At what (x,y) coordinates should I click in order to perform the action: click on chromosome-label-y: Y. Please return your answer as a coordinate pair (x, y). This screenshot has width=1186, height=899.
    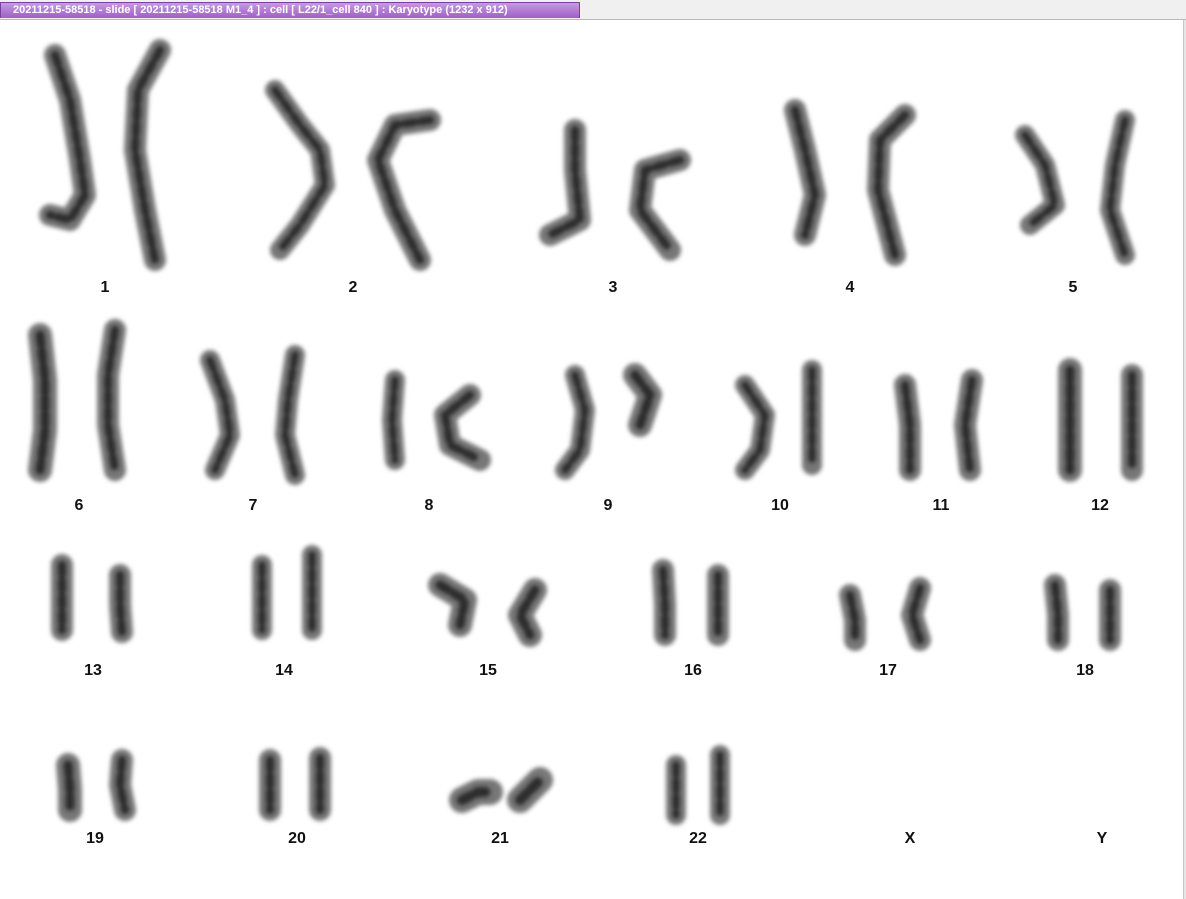
    Looking at the image, I should click on (1102, 838).